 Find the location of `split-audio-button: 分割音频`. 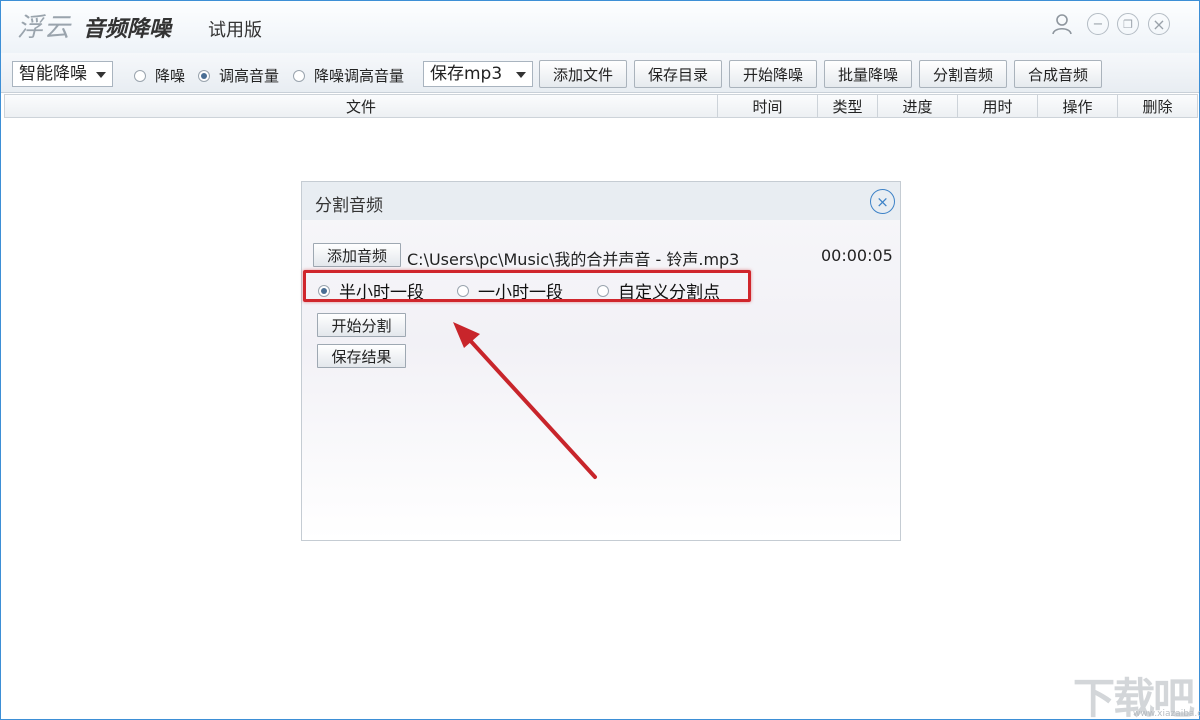

split-audio-button: 分割音频 is located at coordinates (963, 74).